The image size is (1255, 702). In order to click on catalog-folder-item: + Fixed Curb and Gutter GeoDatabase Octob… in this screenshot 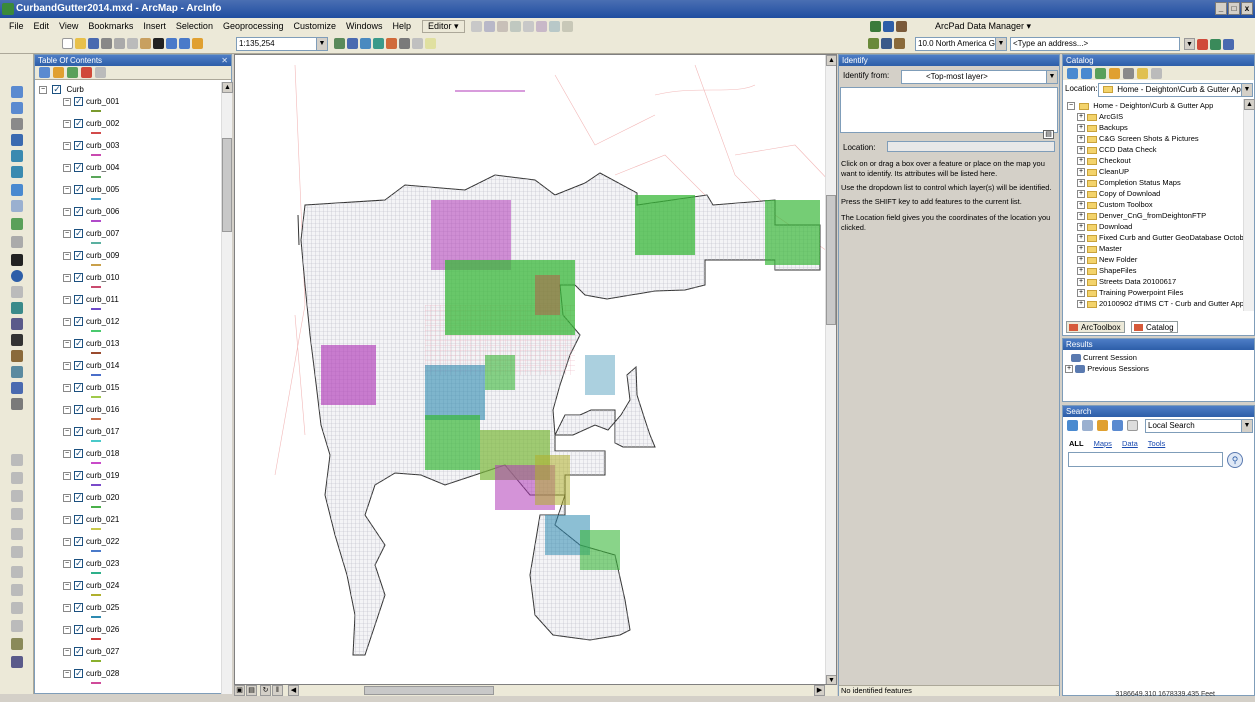, I will do `click(1160, 238)`.